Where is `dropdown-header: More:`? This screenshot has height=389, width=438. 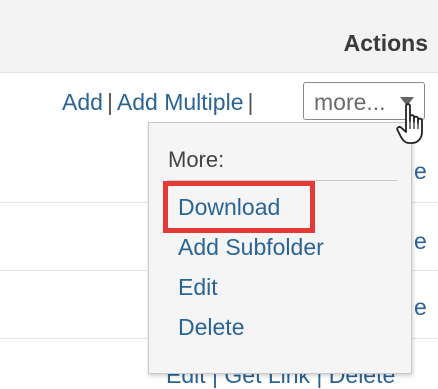 dropdown-header: More: is located at coordinates (196, 159).